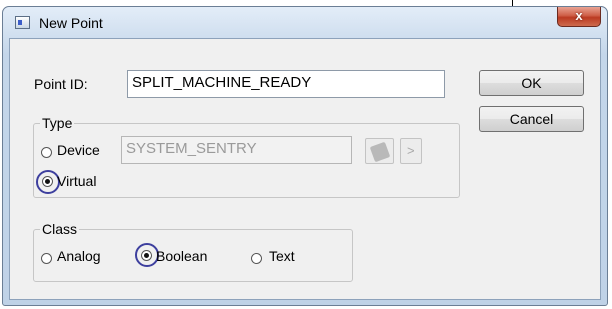  Describe the element at coordinates (60, 229) in the screenshot. I see `class-group-legend: Class` at that location.